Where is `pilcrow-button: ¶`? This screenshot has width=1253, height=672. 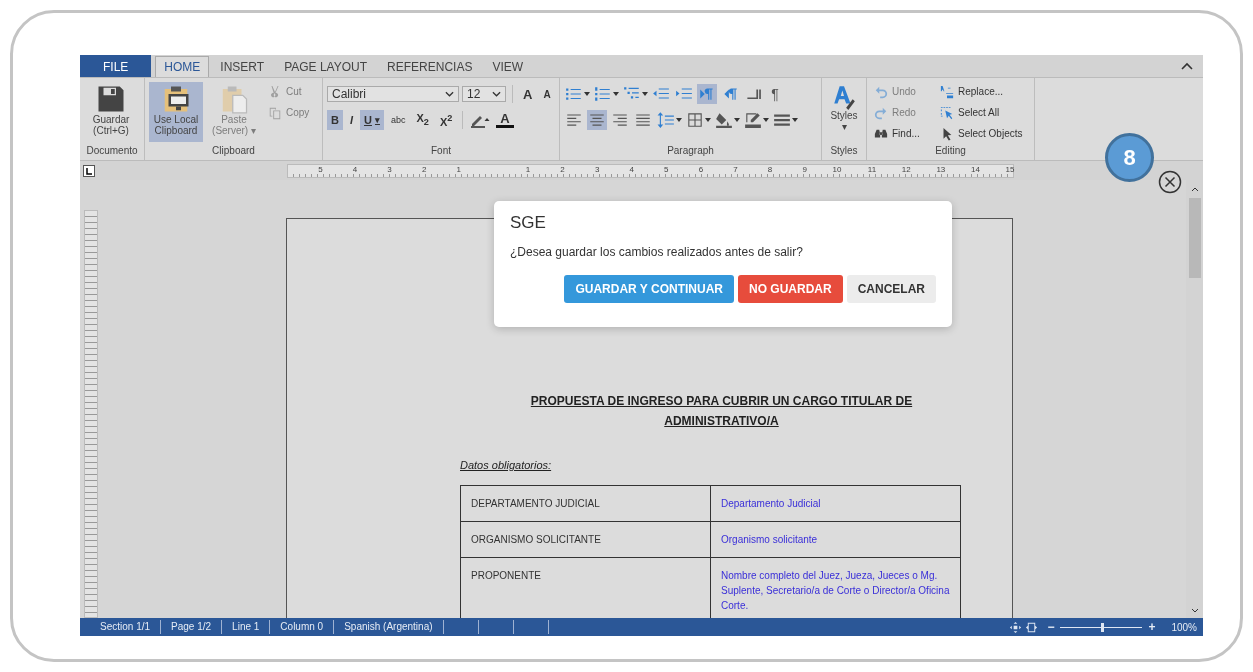 pilcrow-button: ¶ is located at coordinates (775, 94).